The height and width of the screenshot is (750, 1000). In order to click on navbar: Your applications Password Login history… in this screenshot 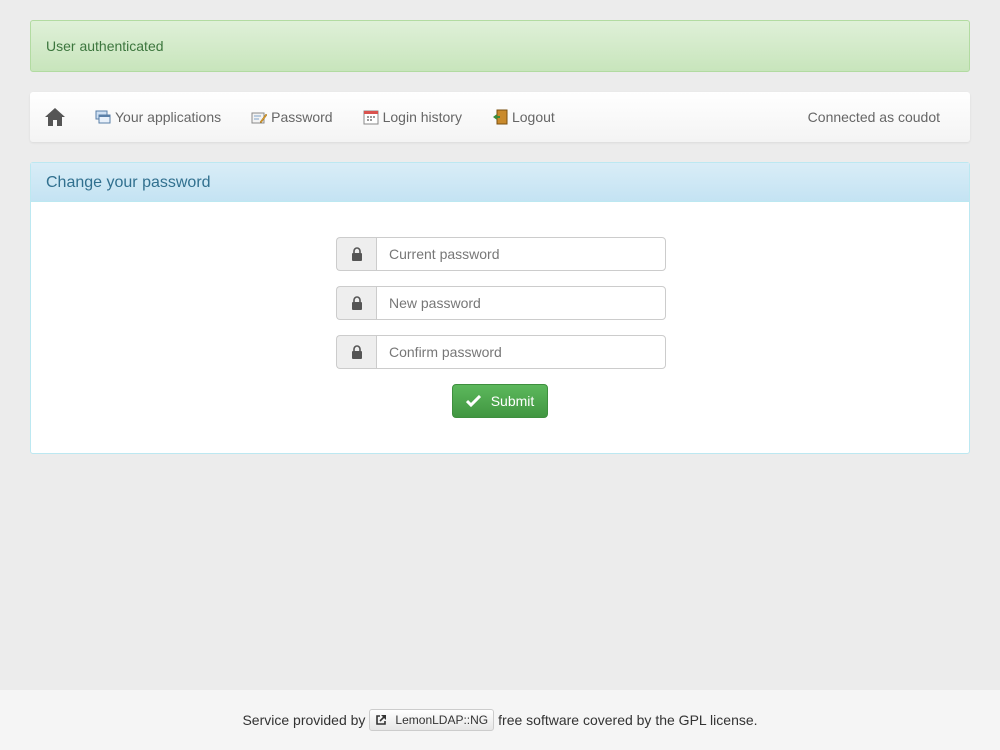, I will do `click(500, 117)`.